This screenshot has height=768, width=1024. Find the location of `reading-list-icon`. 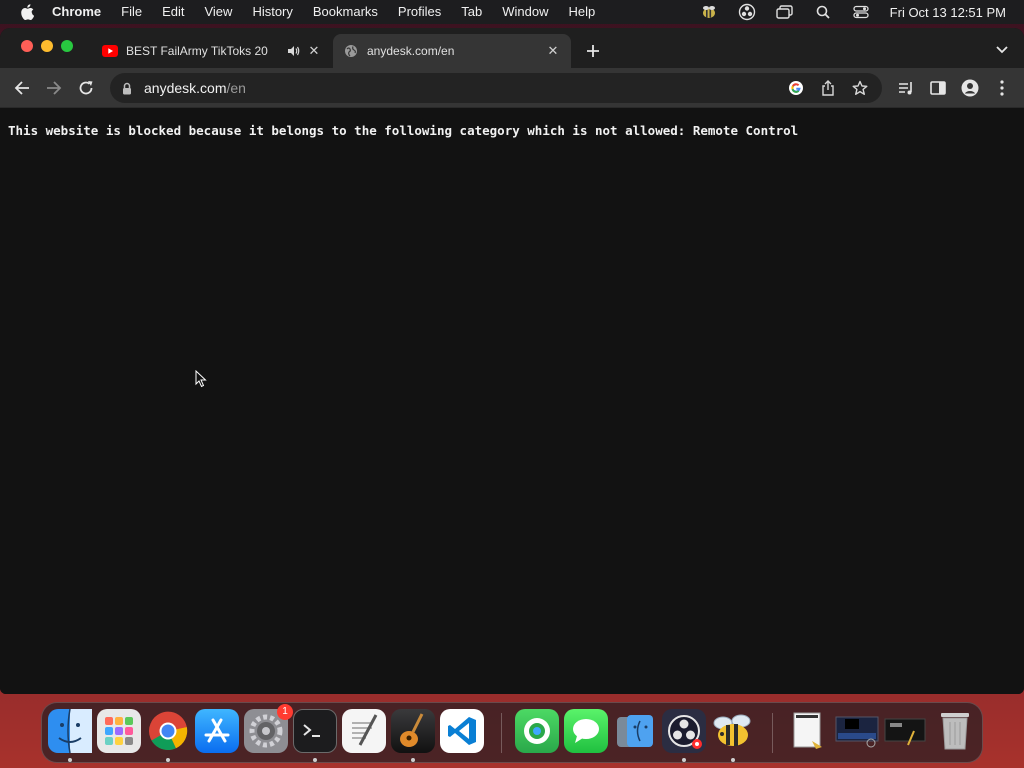

reading-list-icon is located at coordinates (906, 88).